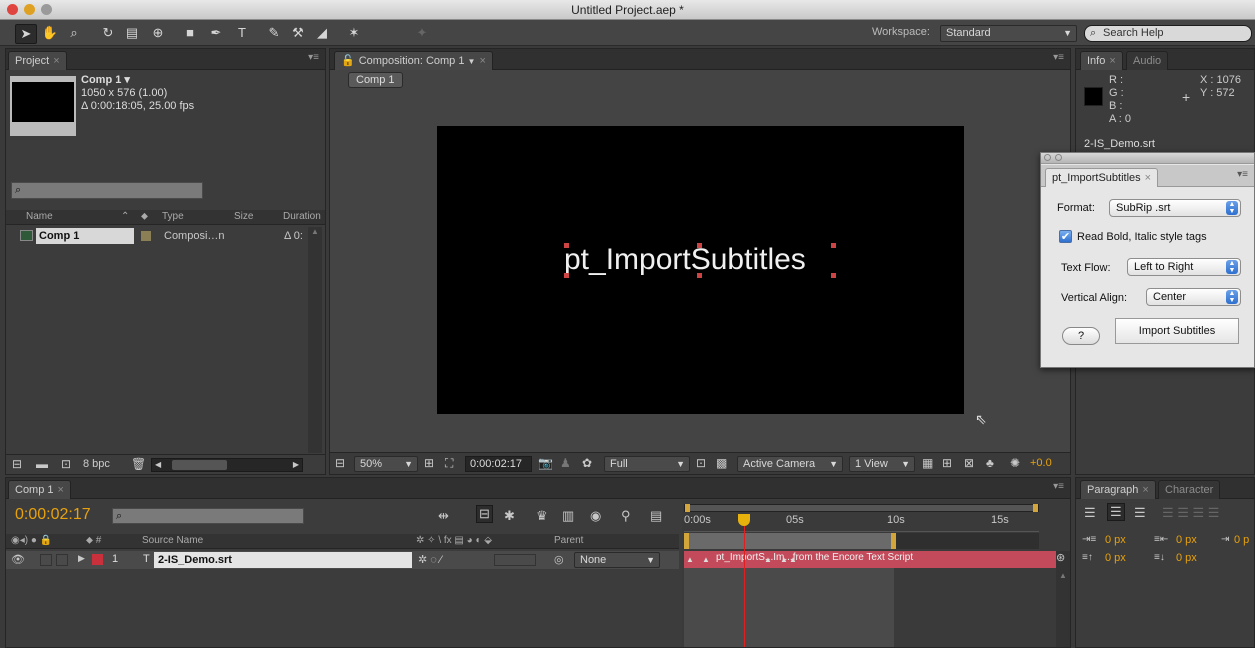 The width and height of the screenshot is (1255, 648). What do you see at coordinates (42, 464) in the screenshot?
I see `new-folder-icon: ▬` at bounding box center [42, 464].